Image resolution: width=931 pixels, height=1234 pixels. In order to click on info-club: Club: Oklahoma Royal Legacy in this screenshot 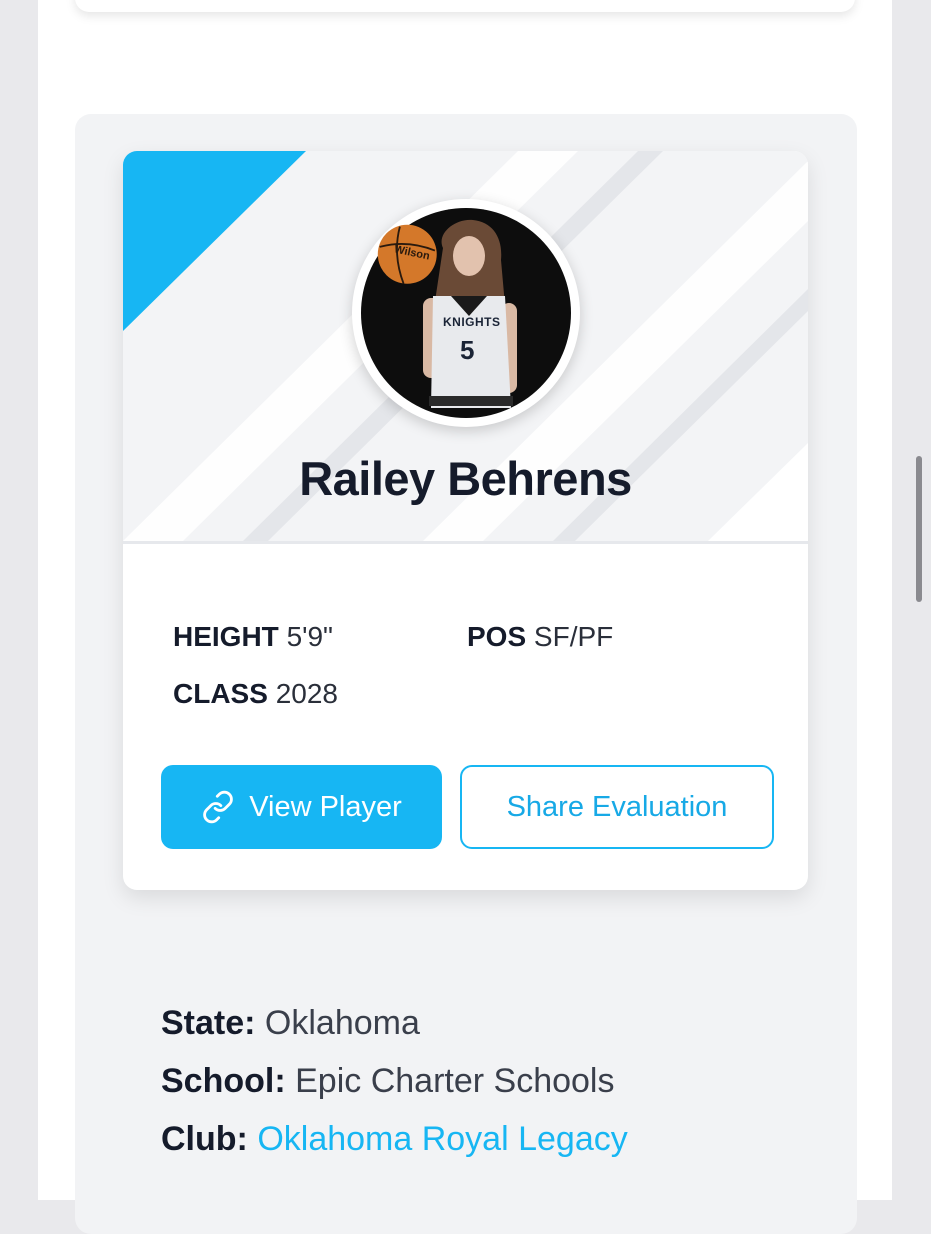, I will do `click(501, 1139)`.